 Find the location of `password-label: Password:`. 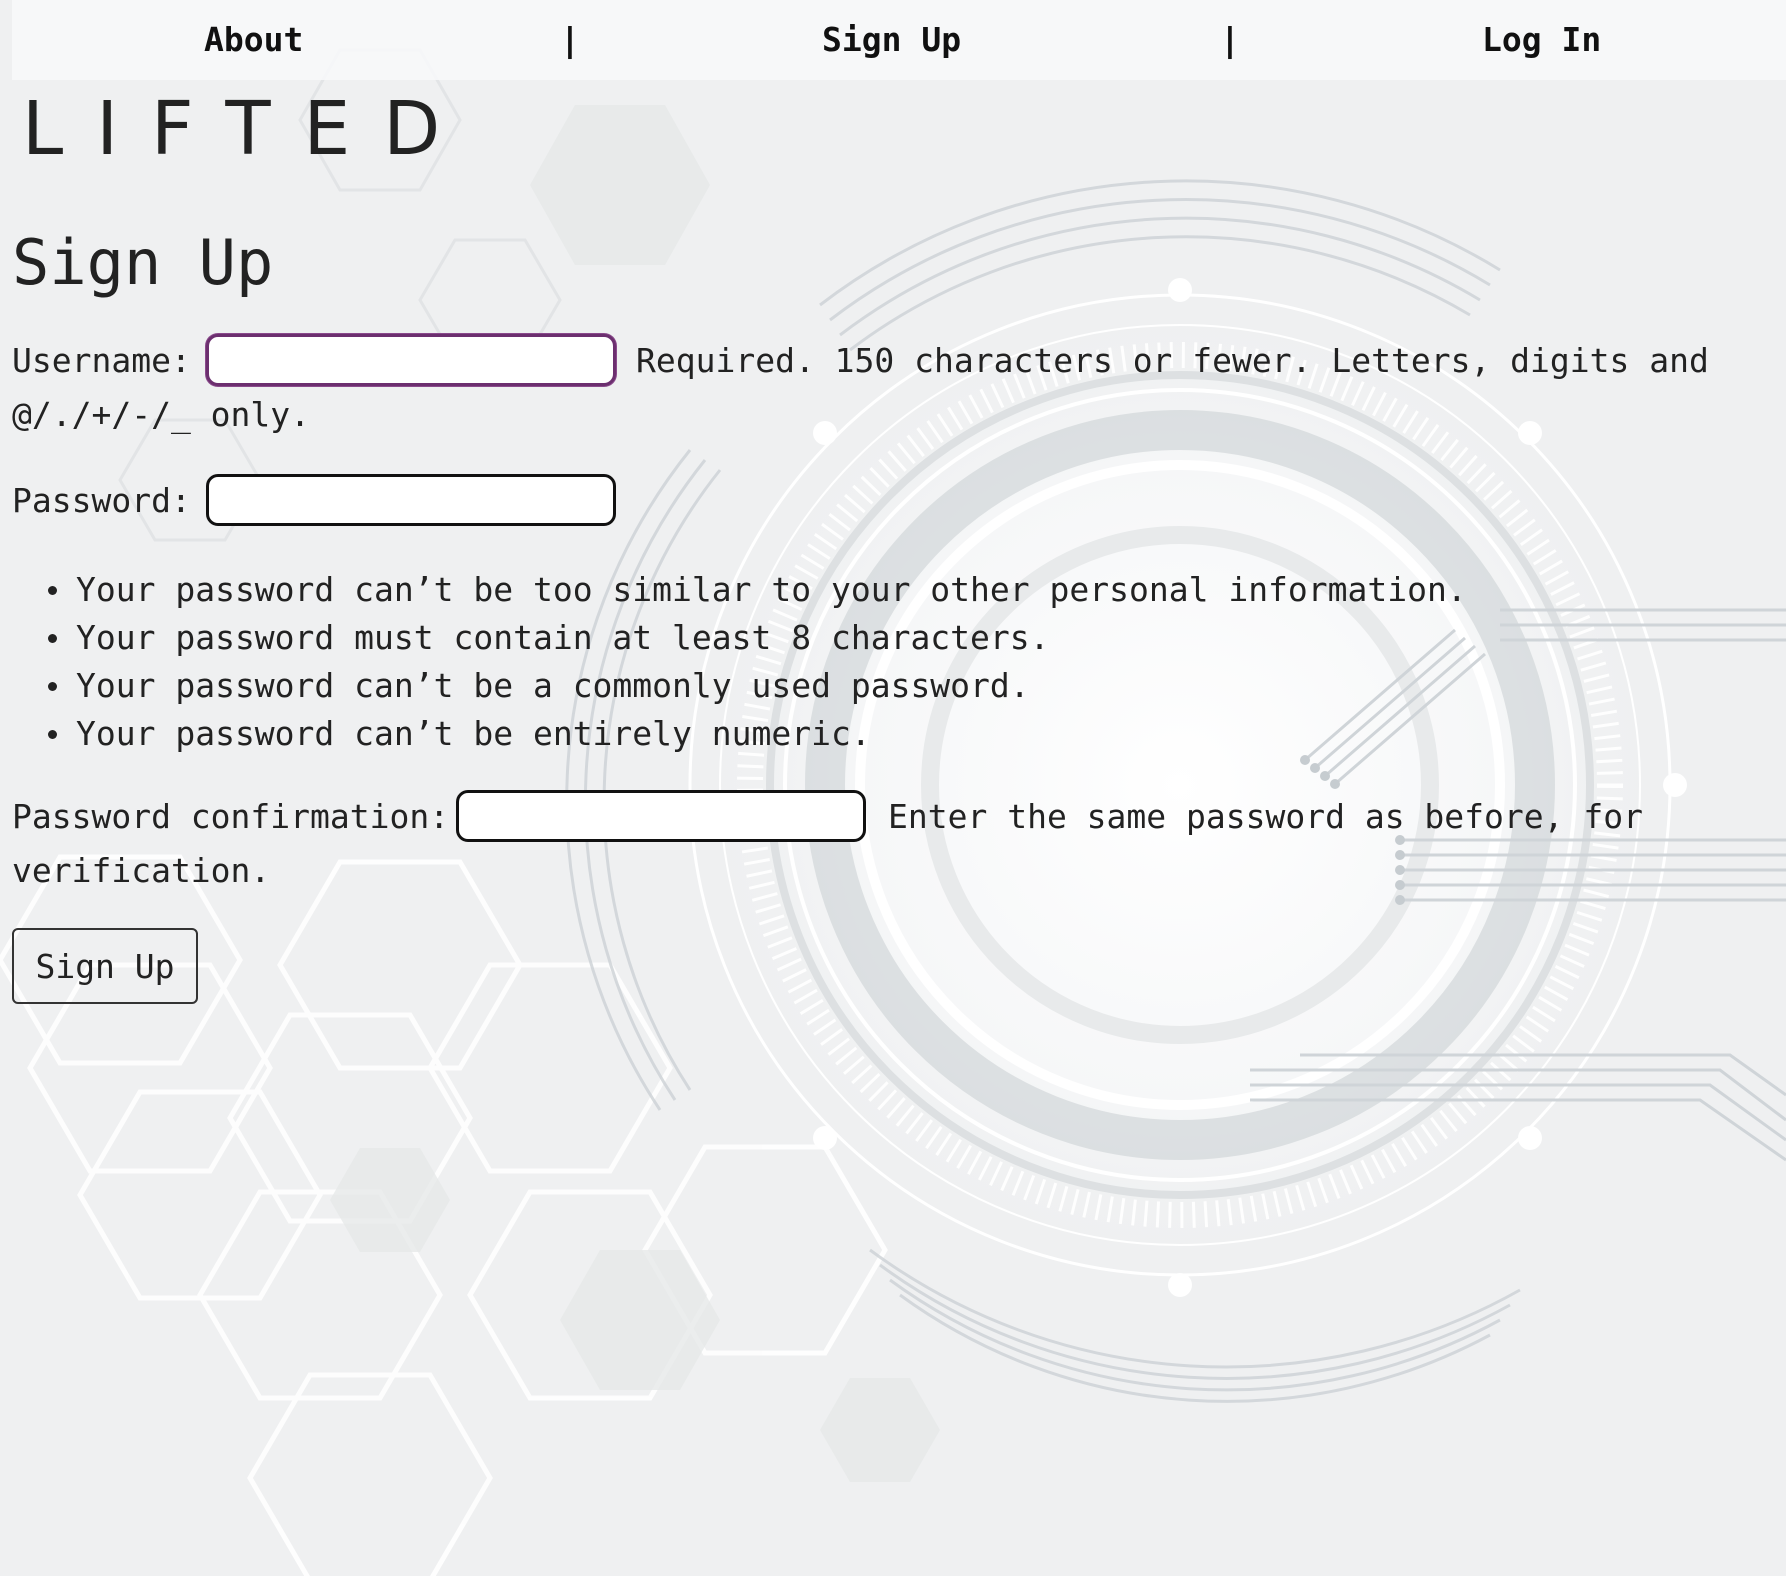

password-label: Password: is located at coordinates (101, 500).